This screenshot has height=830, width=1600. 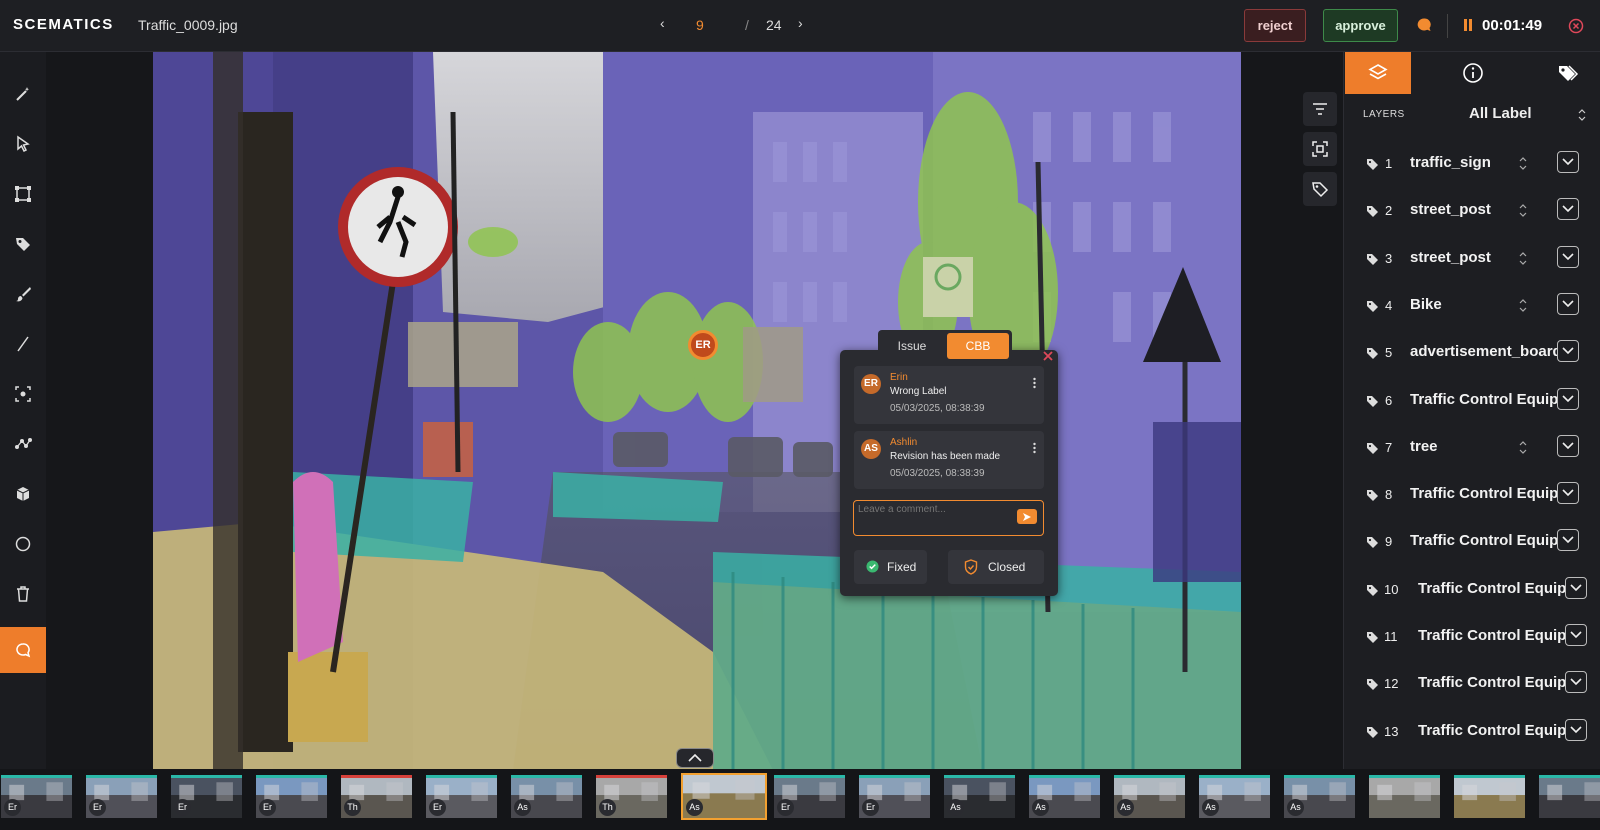 What do you see at coordinates (978, 346) in the screenshot?
I see `tab-cbb: CBB` at bounding box center [978, 346].